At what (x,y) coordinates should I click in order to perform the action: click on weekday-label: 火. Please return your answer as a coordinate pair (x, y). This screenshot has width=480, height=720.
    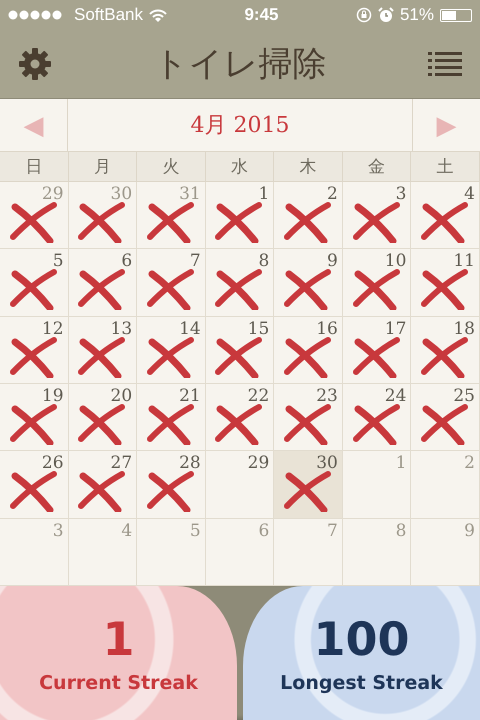
    Looking at the image, I should click on (171, 166).